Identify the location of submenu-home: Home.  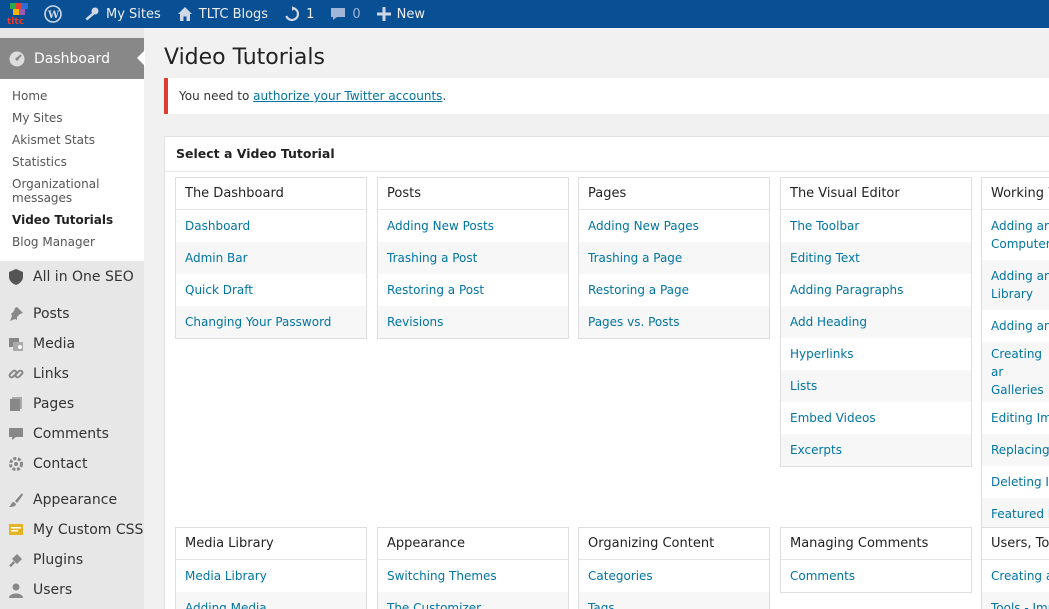
(72, 96).